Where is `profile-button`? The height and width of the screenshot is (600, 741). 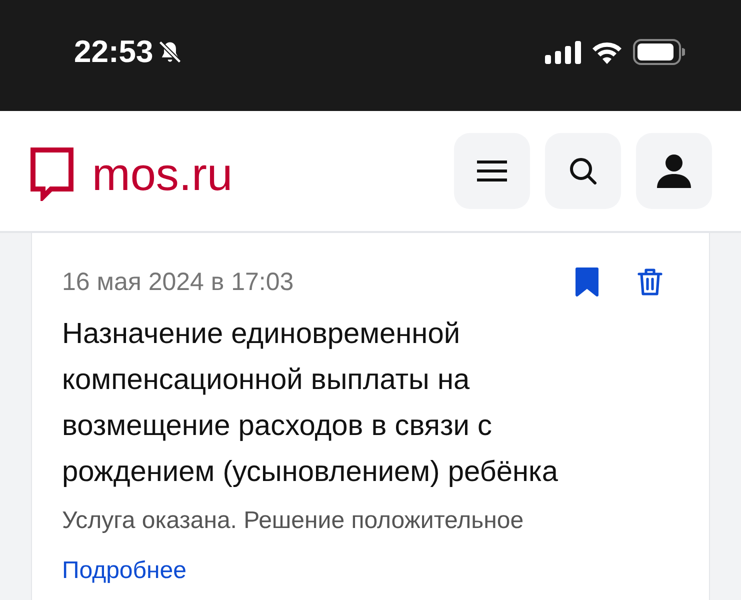 profile-button is located at coordinates (674, 171).